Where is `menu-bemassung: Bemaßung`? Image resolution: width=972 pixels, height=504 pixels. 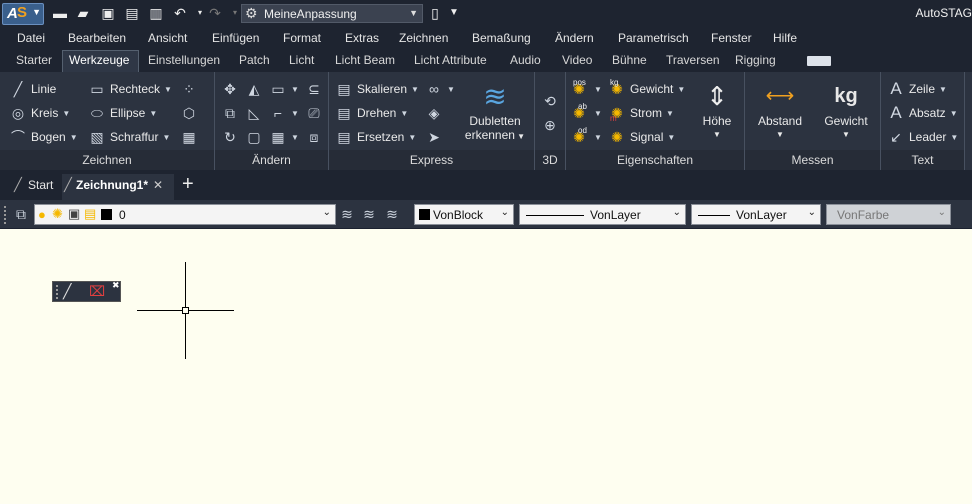 menu-bemassung: Bemaßung is located at coordinates (501, 38).